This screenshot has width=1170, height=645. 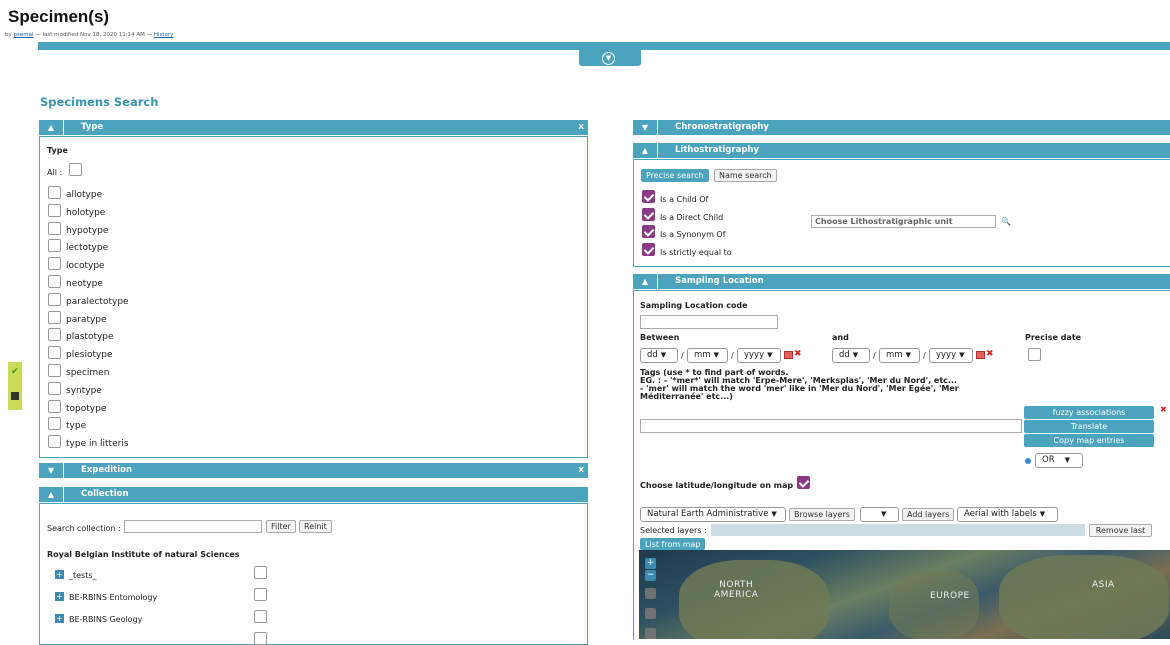 I want to click on type-option-label: syntype, so click(x=84, y=390).